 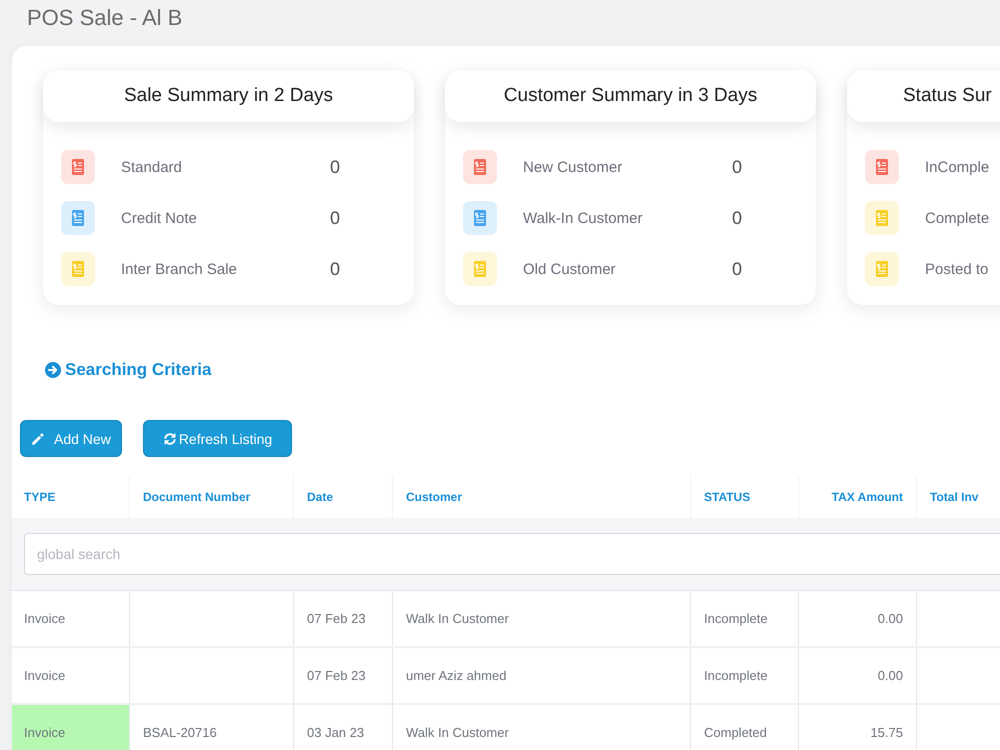 I want to click on column-header: Customer, so click(x=434, y=497).